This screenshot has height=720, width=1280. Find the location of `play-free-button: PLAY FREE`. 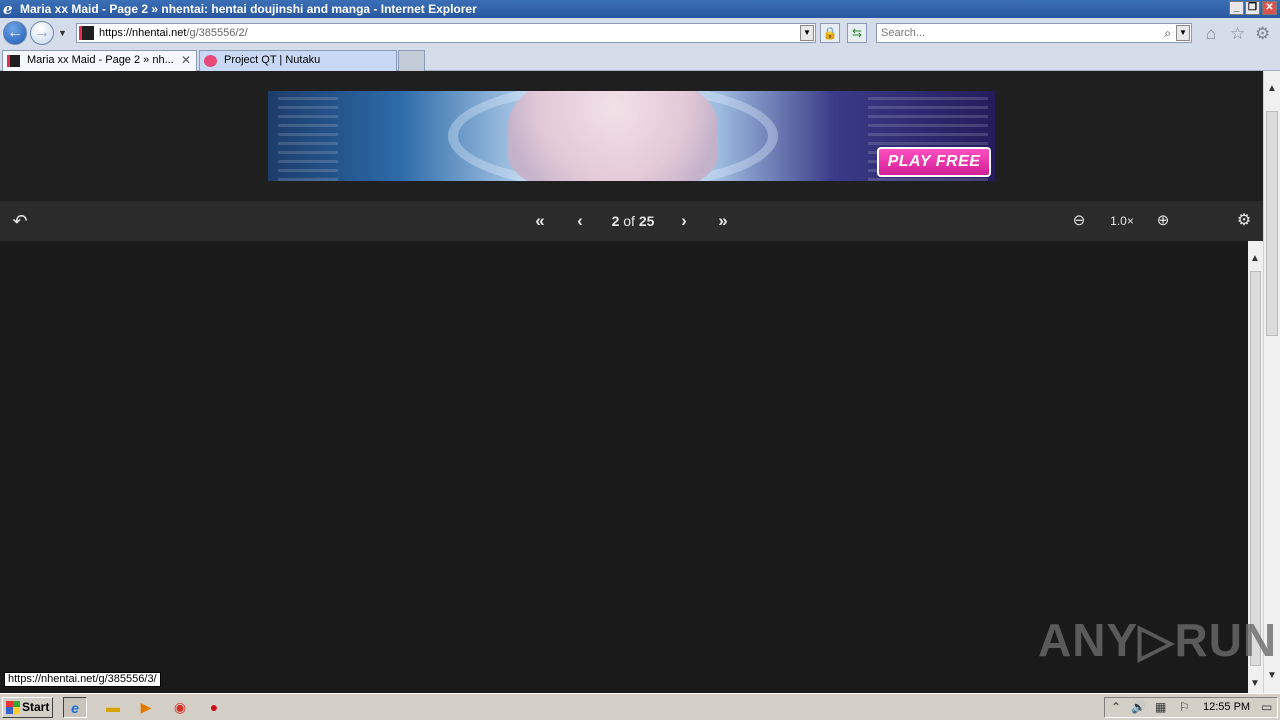

play-free-button: PLAY FREE is located at coordinates (934, 162).